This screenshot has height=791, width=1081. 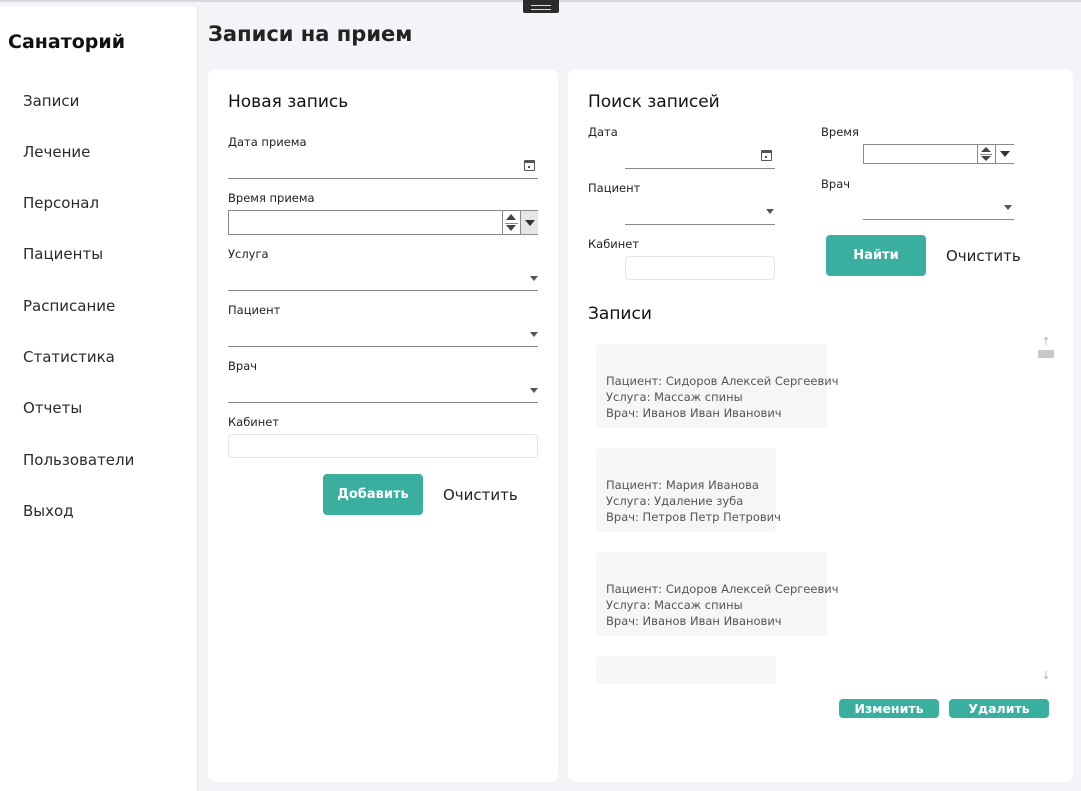 What do you see at coordinates (383, 290) in the screenshot?
I see `service-underline` at bounding box center [383, 290].